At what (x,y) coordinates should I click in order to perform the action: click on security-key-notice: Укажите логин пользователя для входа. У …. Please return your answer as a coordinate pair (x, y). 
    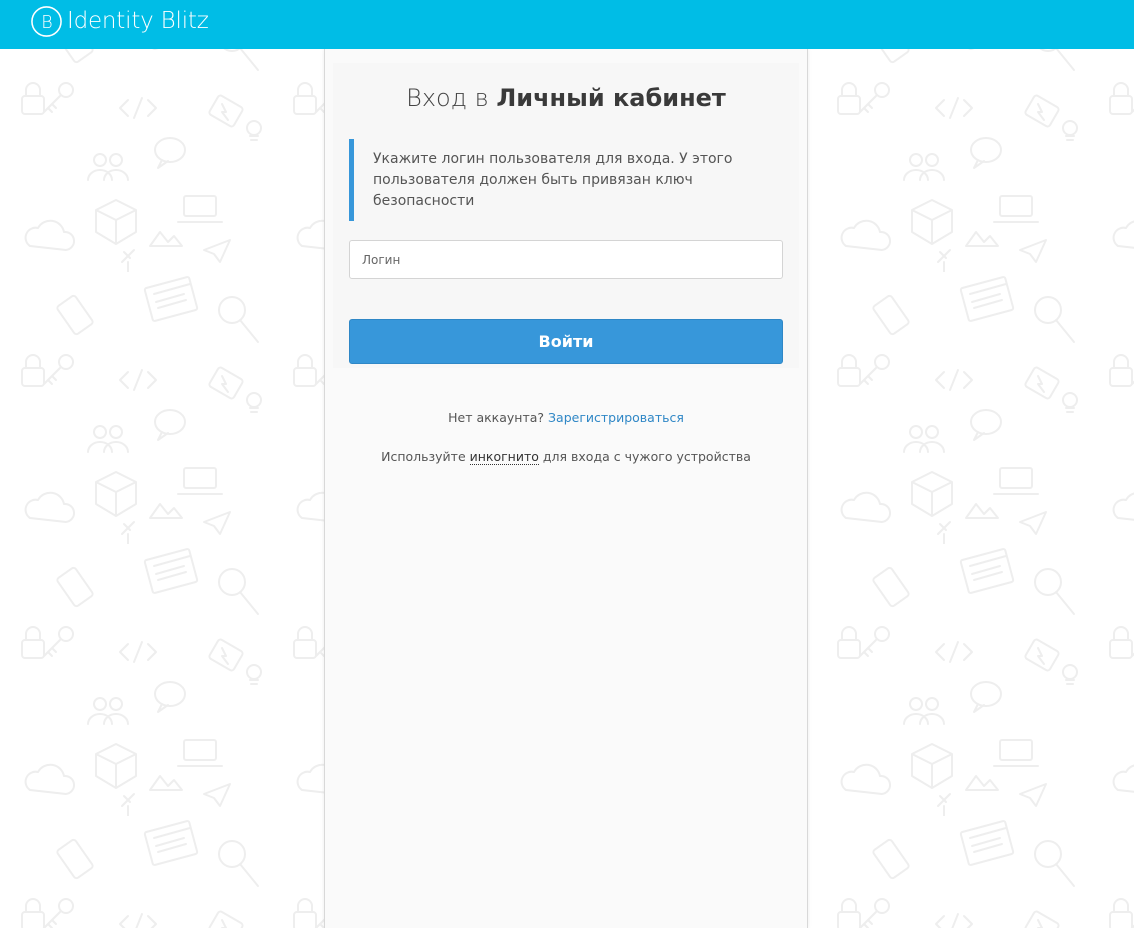
    Looking at the image, I should click on (566, 180).